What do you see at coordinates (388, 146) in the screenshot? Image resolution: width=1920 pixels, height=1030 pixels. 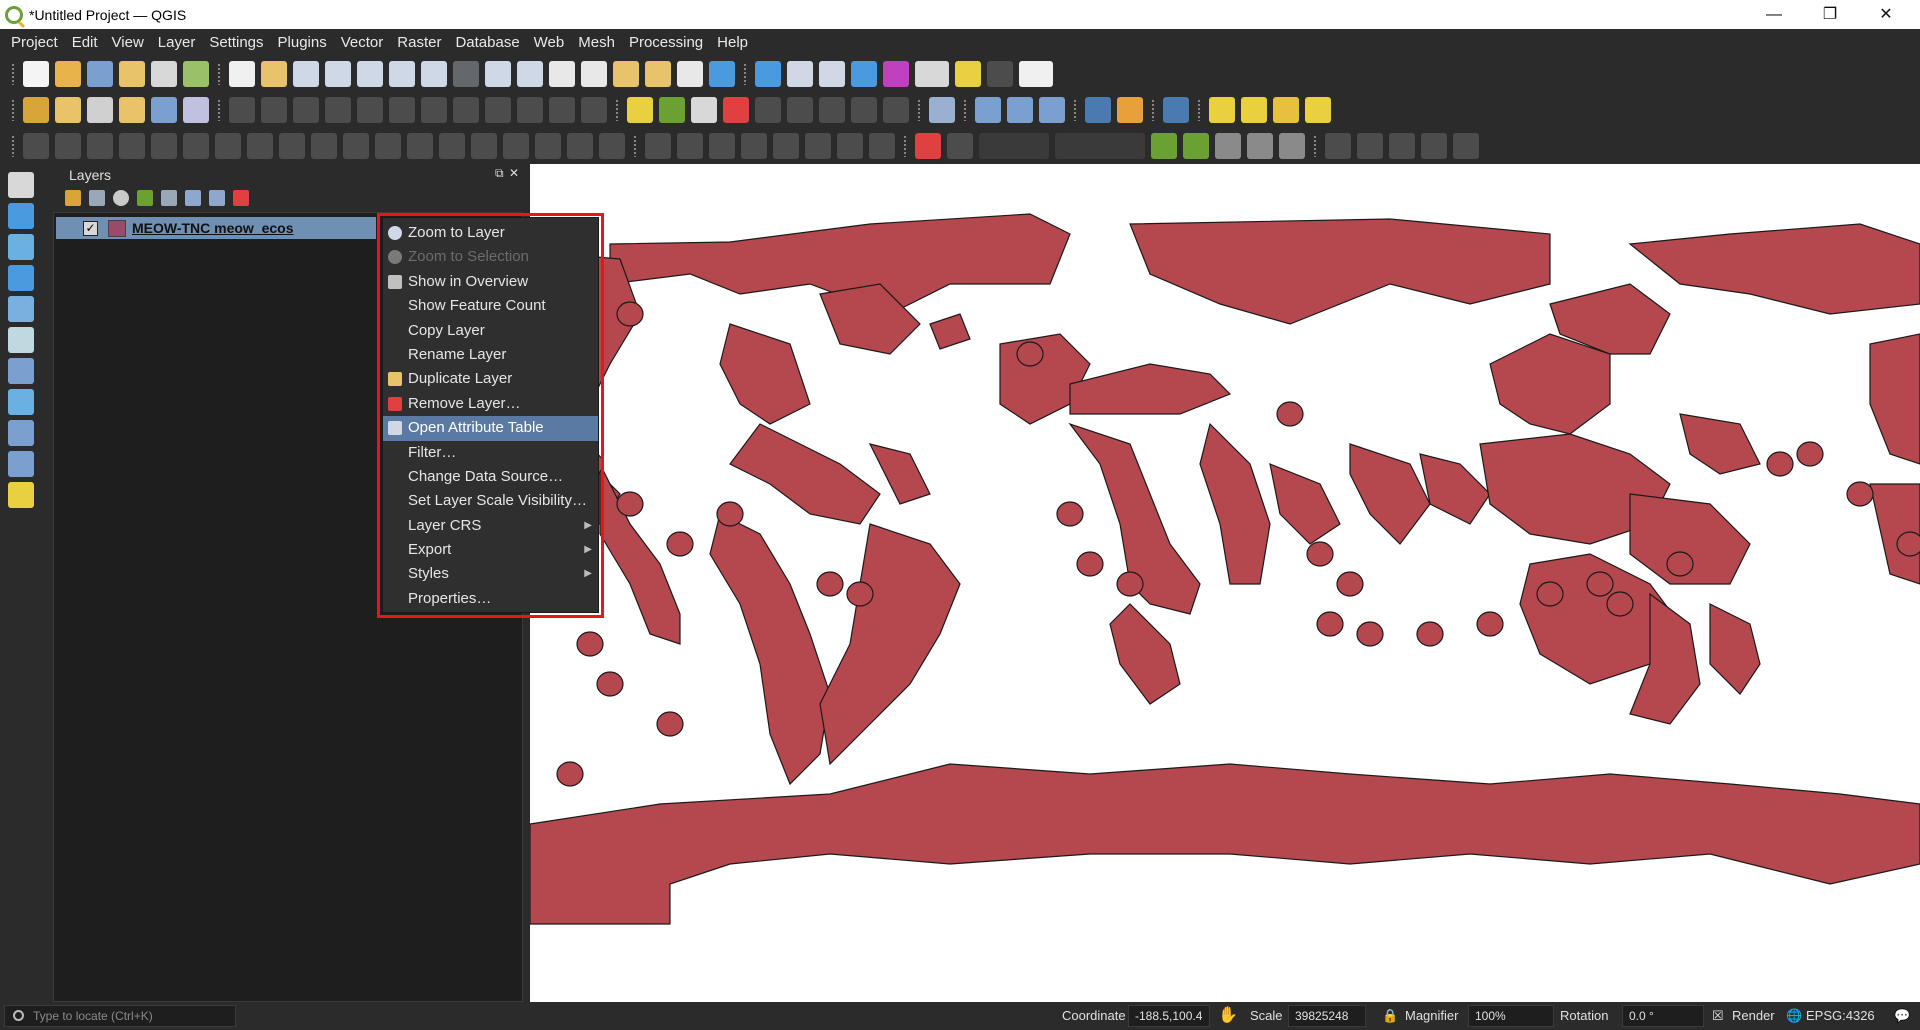 I see `offset-curve-icon` at bounding box center [388, 146].